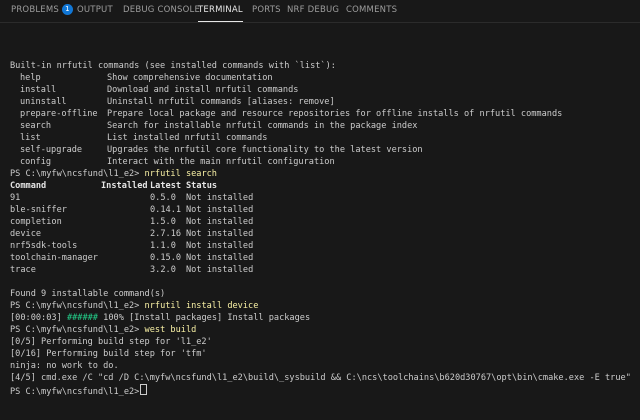 The image size is (640, 420). I want to click on row-latest: 0.14.1, so click(166, 210).